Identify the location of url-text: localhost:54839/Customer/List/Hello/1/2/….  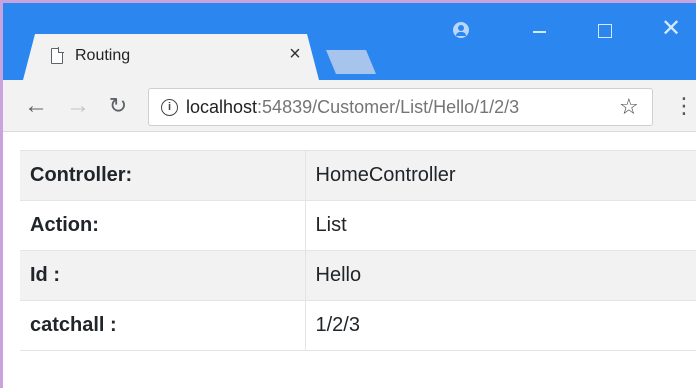
(352, 107).